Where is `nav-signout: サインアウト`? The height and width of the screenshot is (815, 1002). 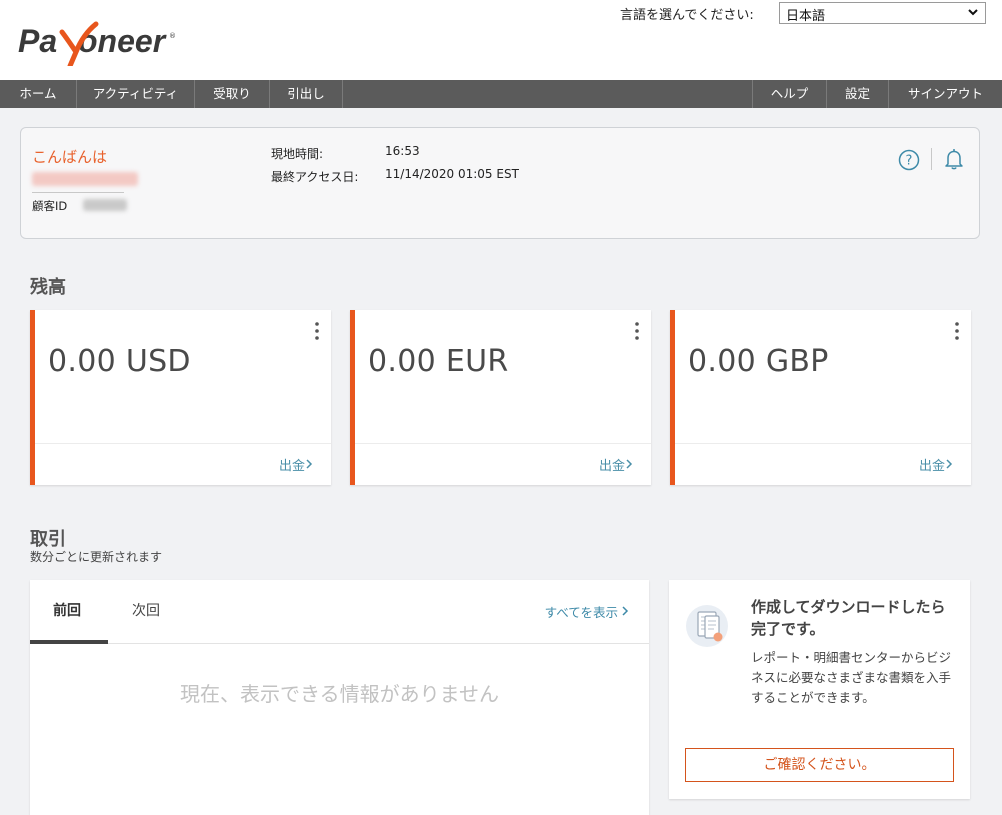 nav-signout: サインアウト is located at coordinates (945, 94).